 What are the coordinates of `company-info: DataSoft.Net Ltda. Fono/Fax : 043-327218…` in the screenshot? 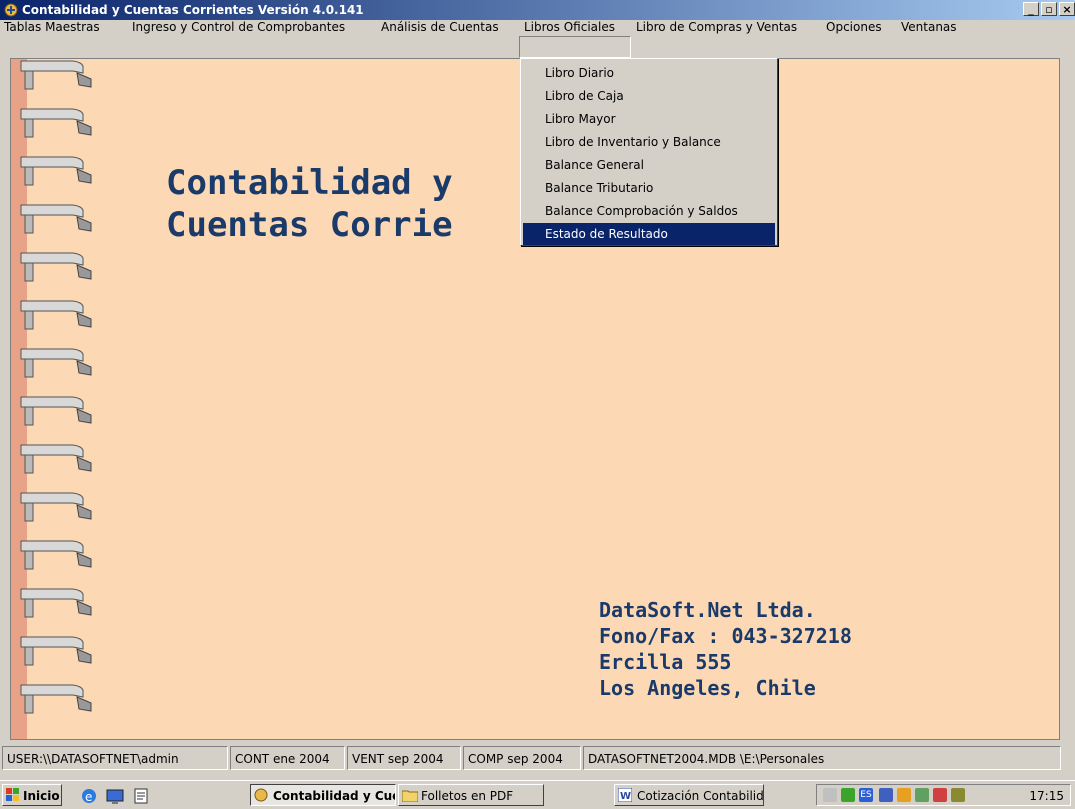 It's located at (725, 649).